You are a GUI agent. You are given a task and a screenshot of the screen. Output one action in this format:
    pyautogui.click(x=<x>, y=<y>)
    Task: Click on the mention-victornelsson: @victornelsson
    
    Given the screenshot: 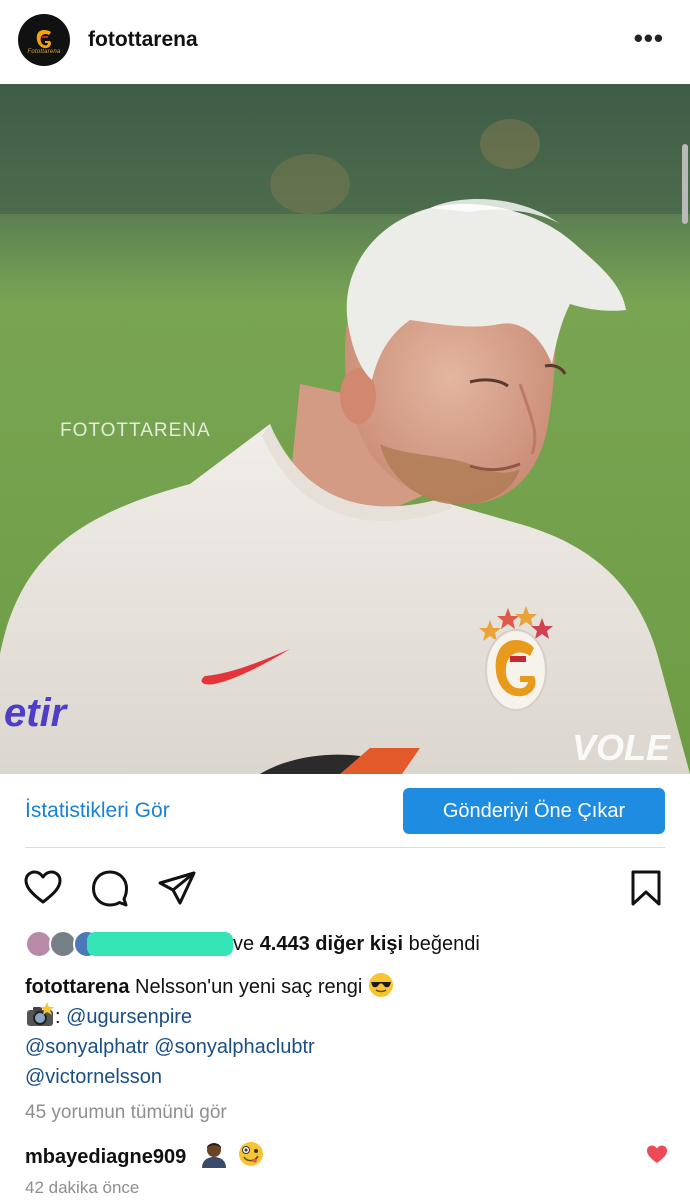 What is the action you would take?
    pyautogui.click(x=93, y=1077)
    